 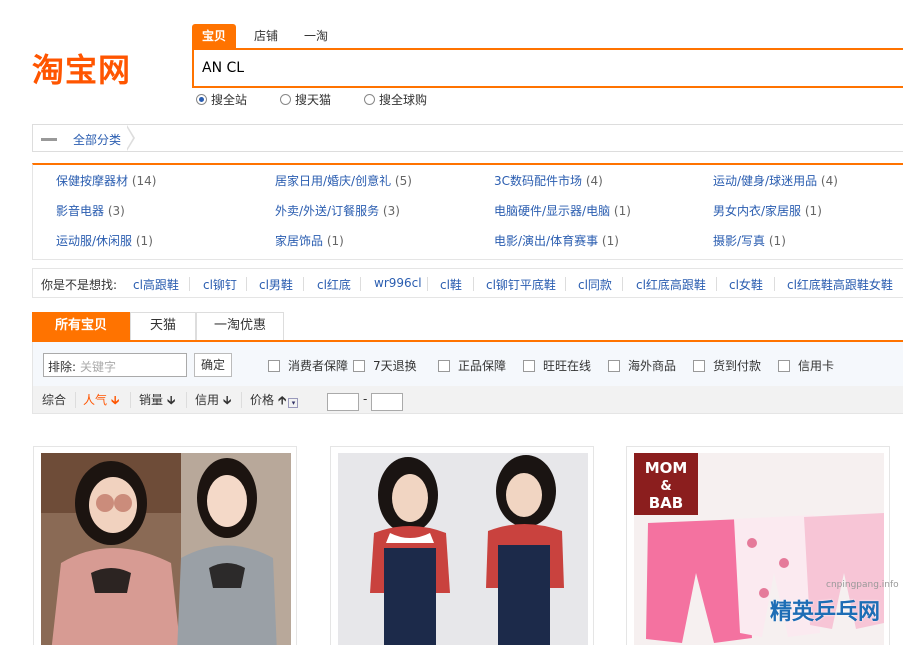 I want to click on price-min-input, so click(x=343, y=402).